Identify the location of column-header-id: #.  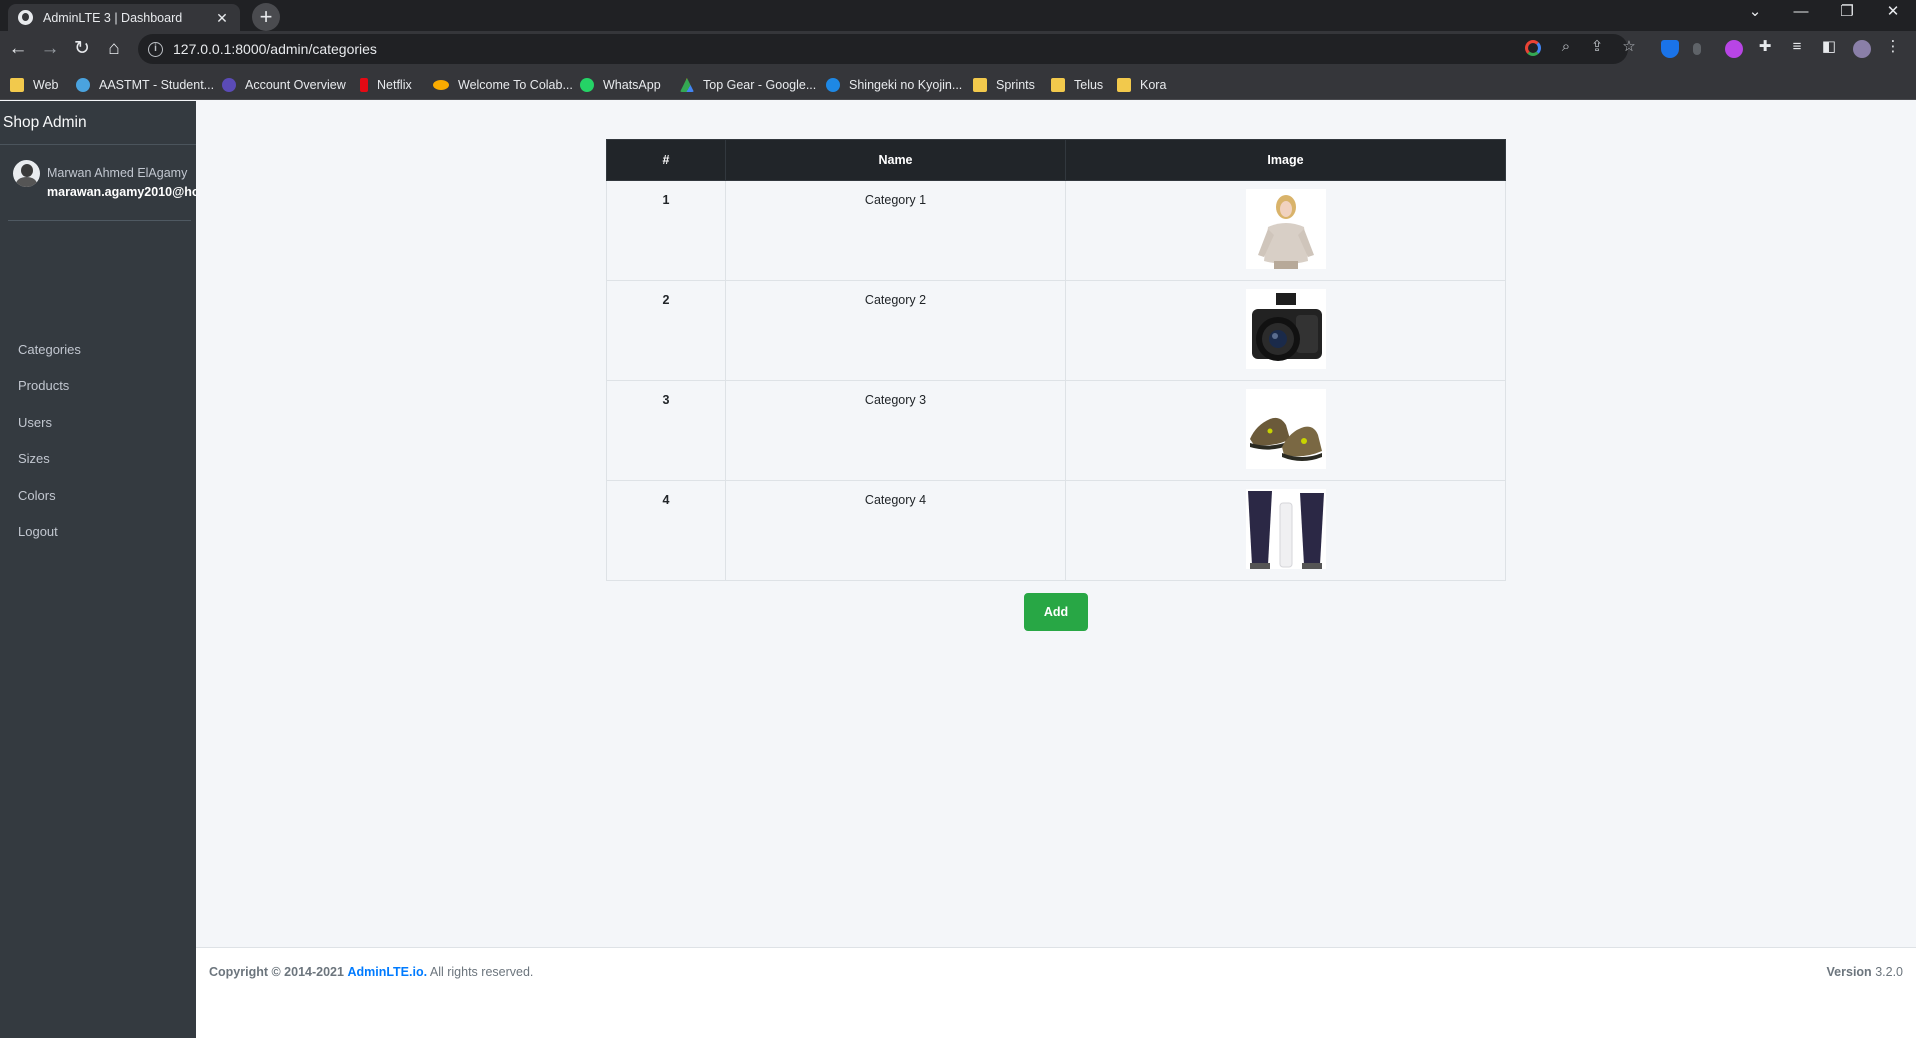
(666, 160).